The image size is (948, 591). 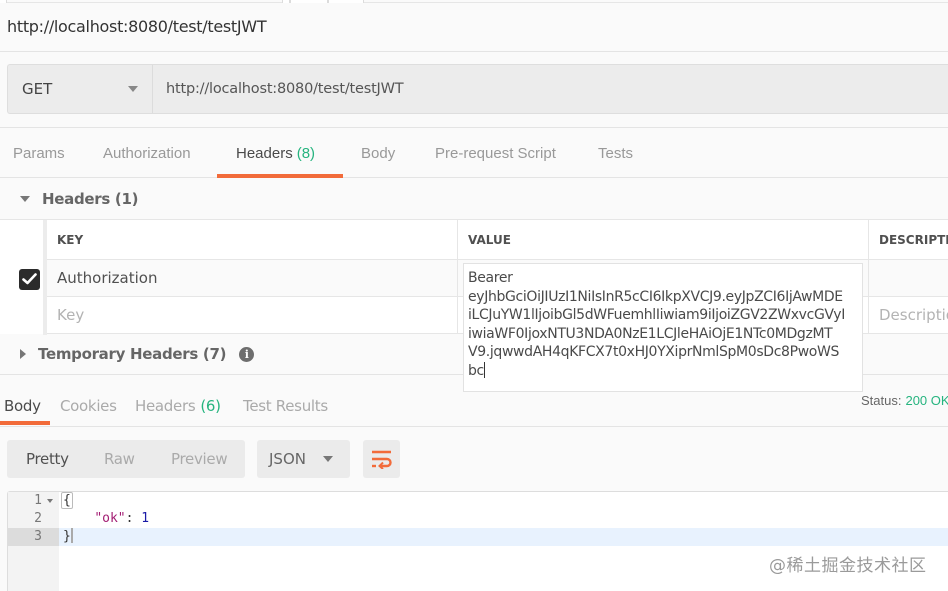 I want to click on column-header-description: DESCRIPTION, so click(x=908, y=240).